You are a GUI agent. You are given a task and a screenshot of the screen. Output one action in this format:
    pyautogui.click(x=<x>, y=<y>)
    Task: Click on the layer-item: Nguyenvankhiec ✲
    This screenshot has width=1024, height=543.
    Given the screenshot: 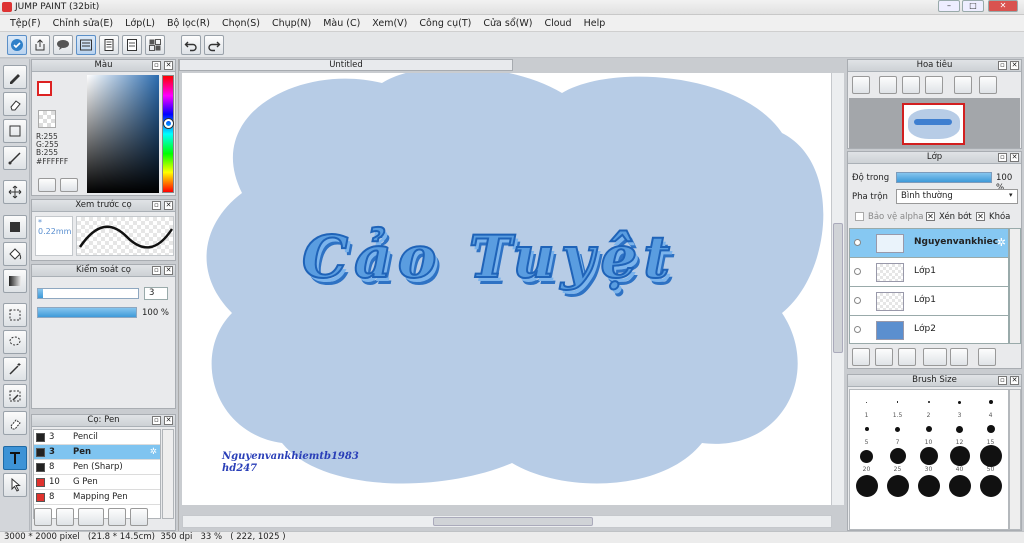 What is the action you would take?
    pyautogui.click(x=929, y=243)
    